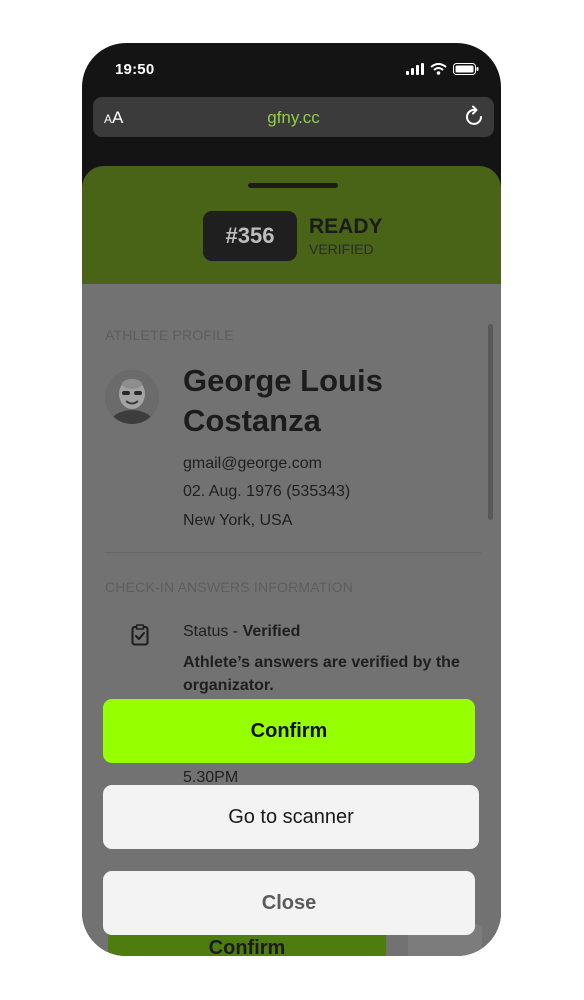 This screenshot has height=1000, width=584. Describe the element at coordinates (229, 587) in the screenshot. I see `checkin-answers-label: CHECK-IN ANSWERS INFORMATION` at that location.